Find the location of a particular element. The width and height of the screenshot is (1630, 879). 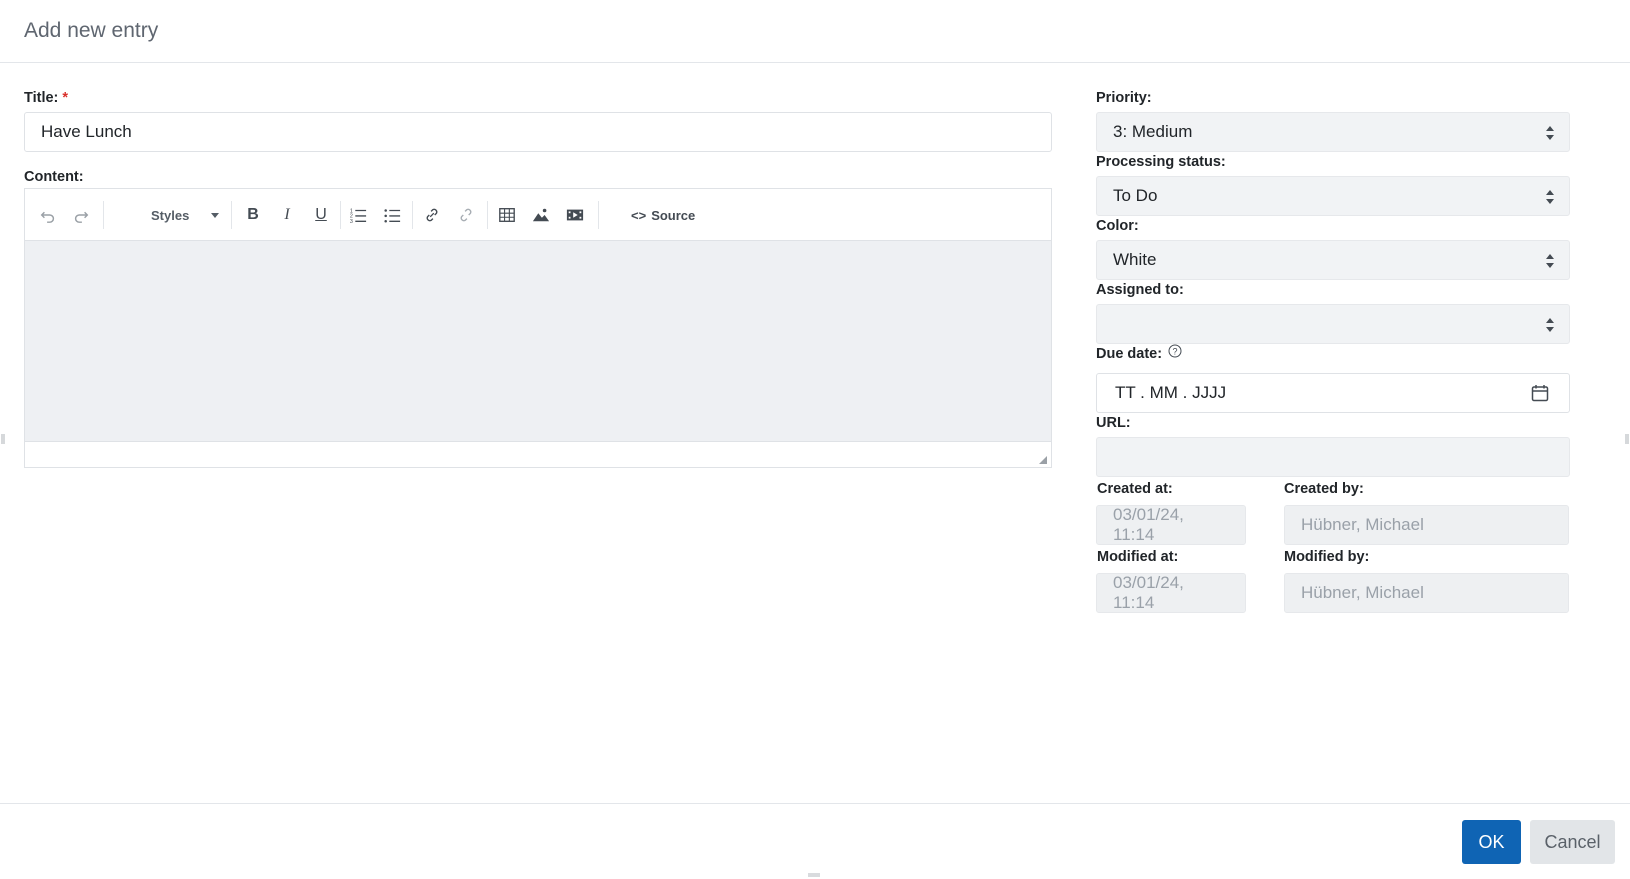

due-date-input: TT . MM . JJJJ is located at coordinates (1333, 393).